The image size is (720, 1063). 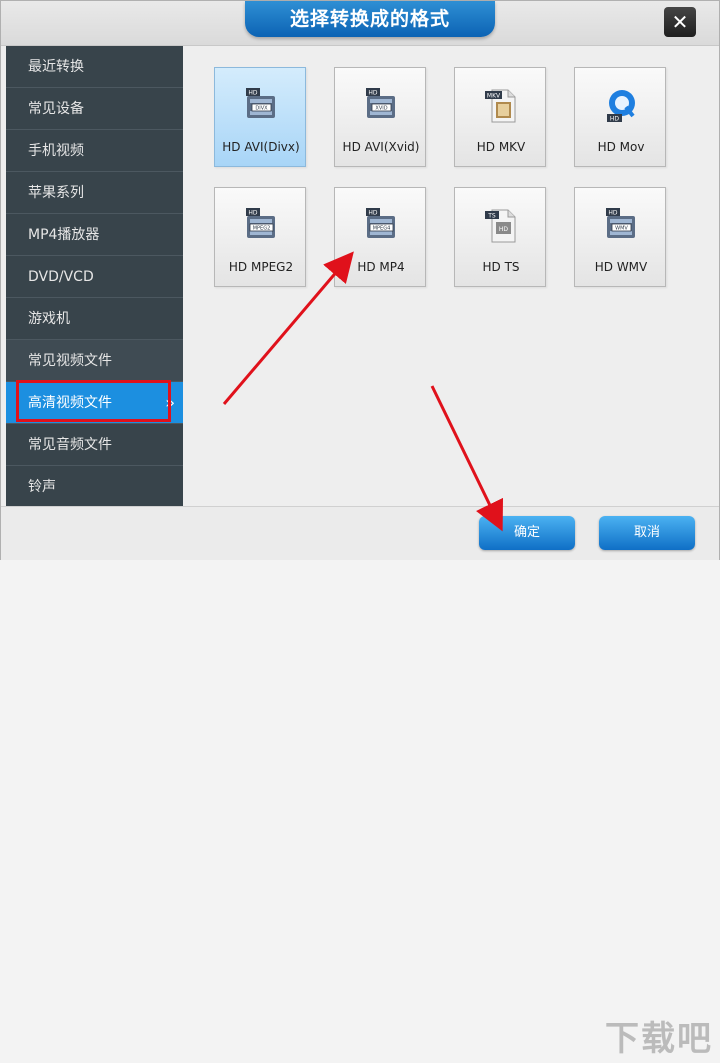 I want to click on format-icon-text: HD, so click(x=504, y=229).